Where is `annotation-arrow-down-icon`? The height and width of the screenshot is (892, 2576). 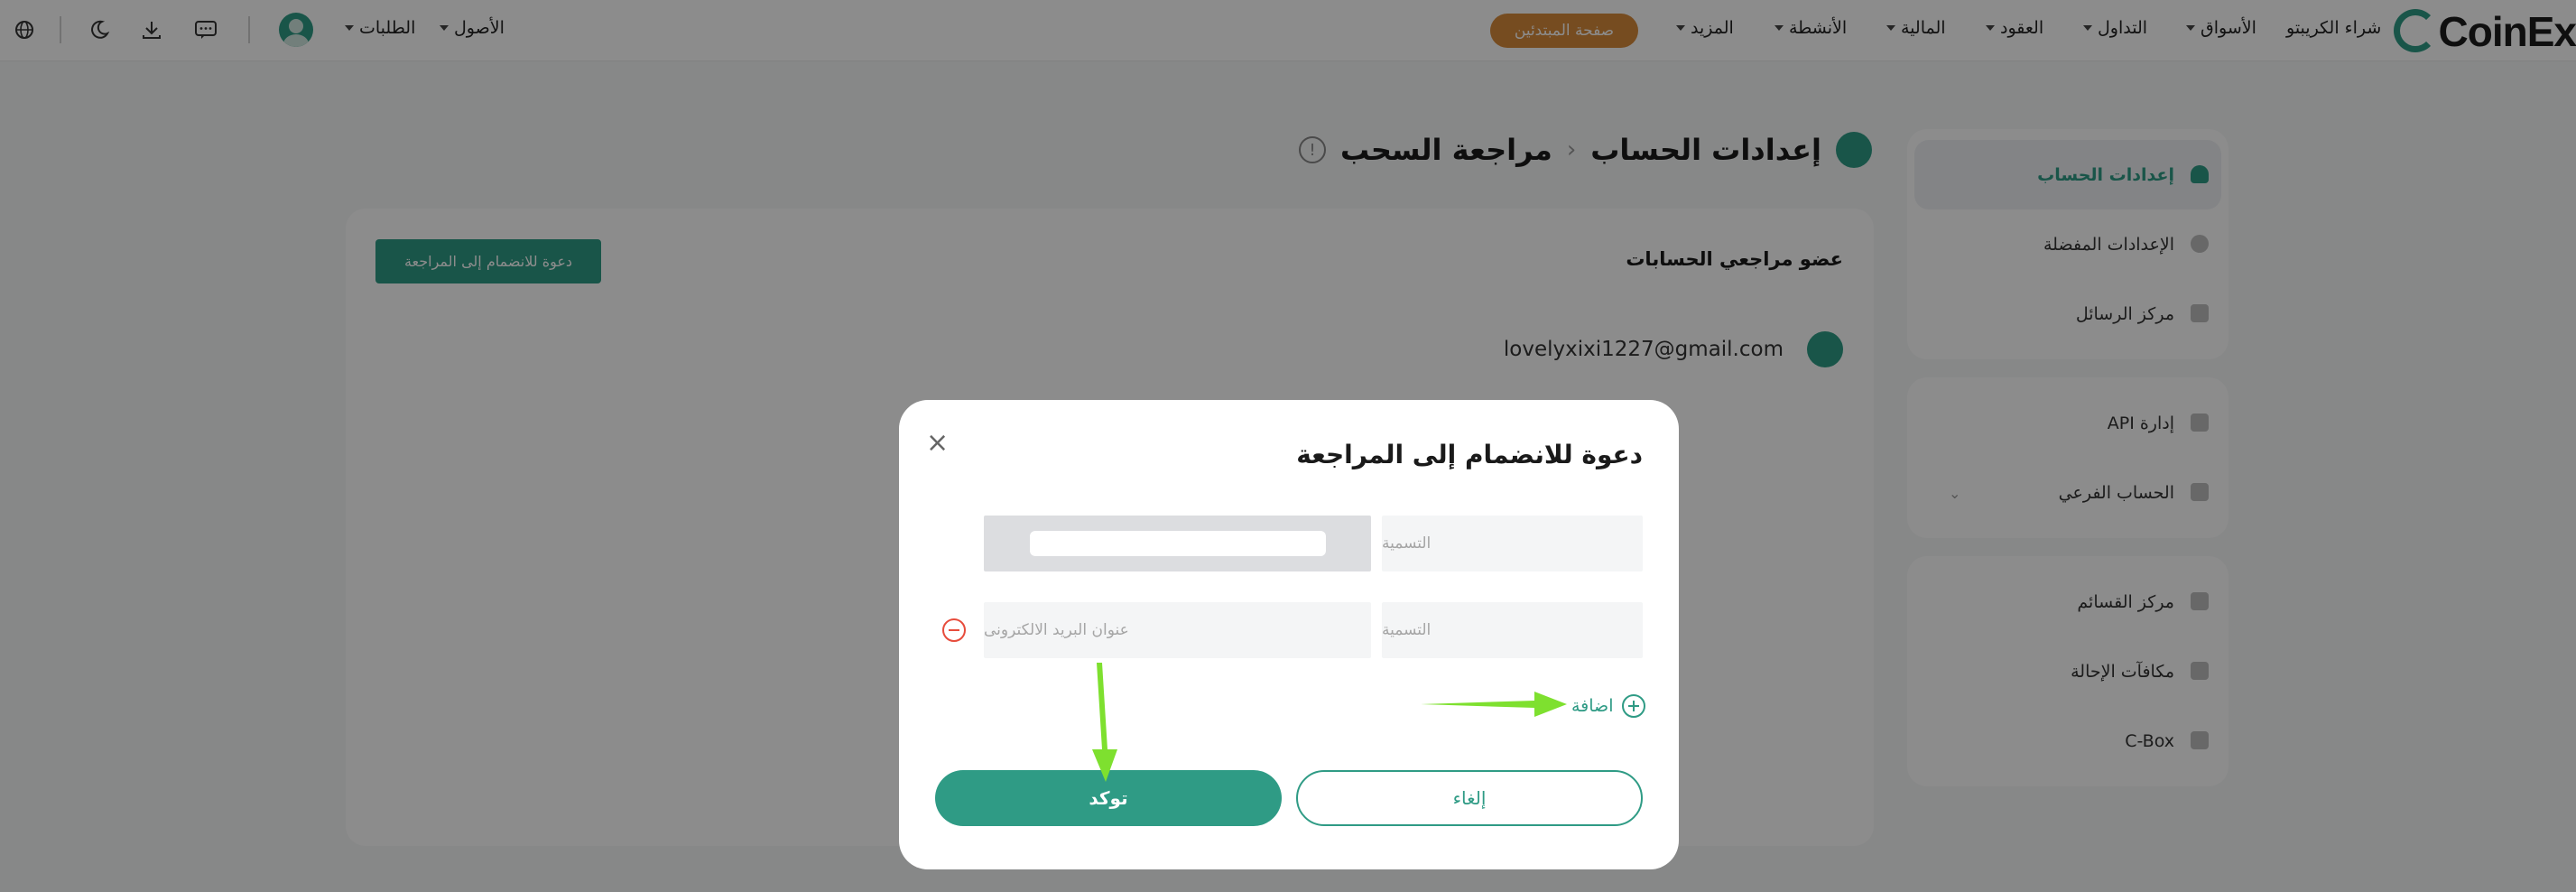 annotation-arrow-down-icon is located at coordinates (1104, 722).